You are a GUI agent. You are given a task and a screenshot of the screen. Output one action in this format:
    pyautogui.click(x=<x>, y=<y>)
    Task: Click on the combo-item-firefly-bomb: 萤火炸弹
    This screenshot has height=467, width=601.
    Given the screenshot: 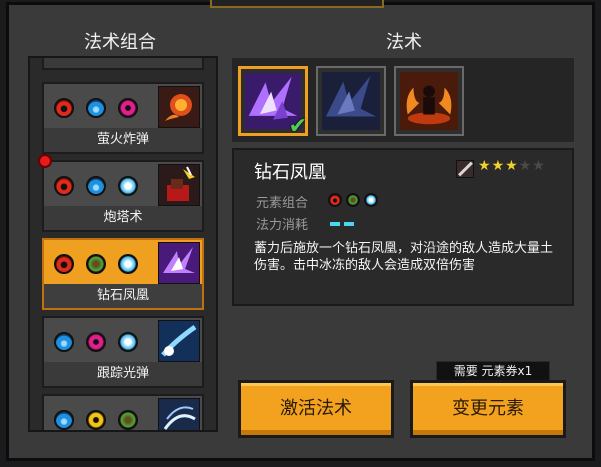 What is the action you would take?
    pyautogui.click(x=123, y=118)
    